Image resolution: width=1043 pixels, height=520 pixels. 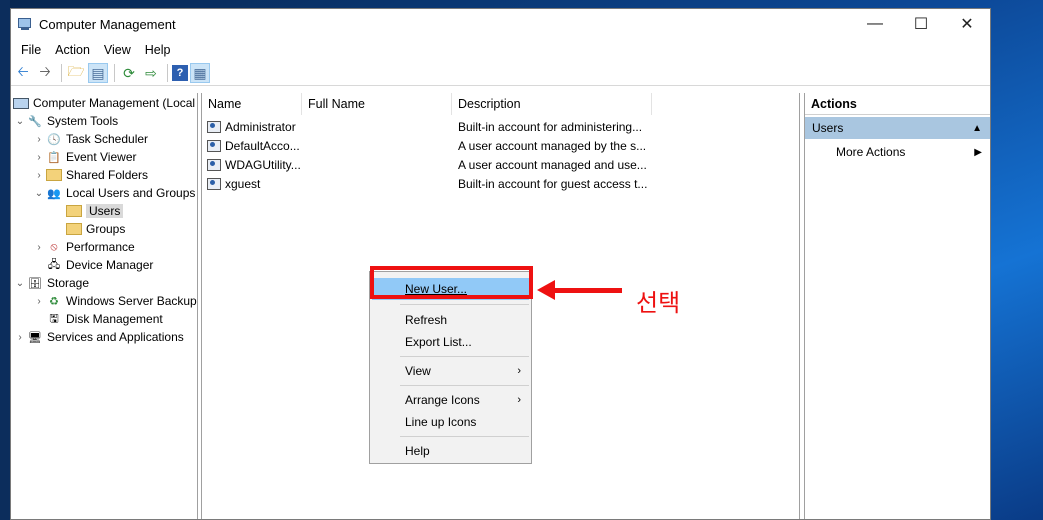 I want to click on minimize-button: —, so click(x=875, y=24).